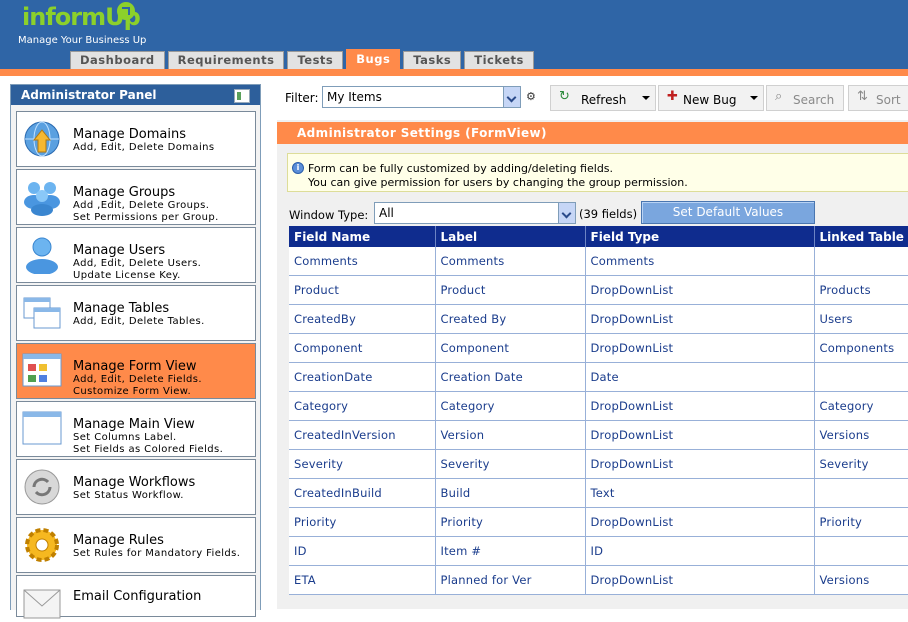 The image size is (908, 622). Describe the element at coordinates (362, 551) in the screenshot. I see `cell-field-name: ID` at that location.